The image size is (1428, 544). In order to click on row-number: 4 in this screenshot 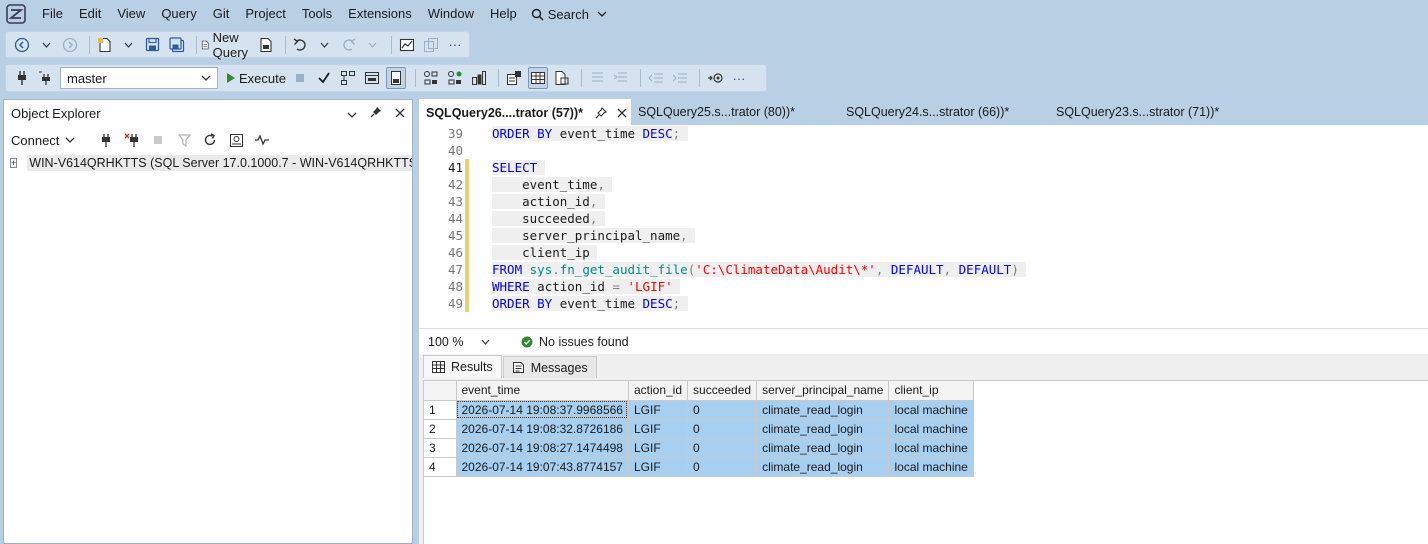, I will do `click(440, 467)`.